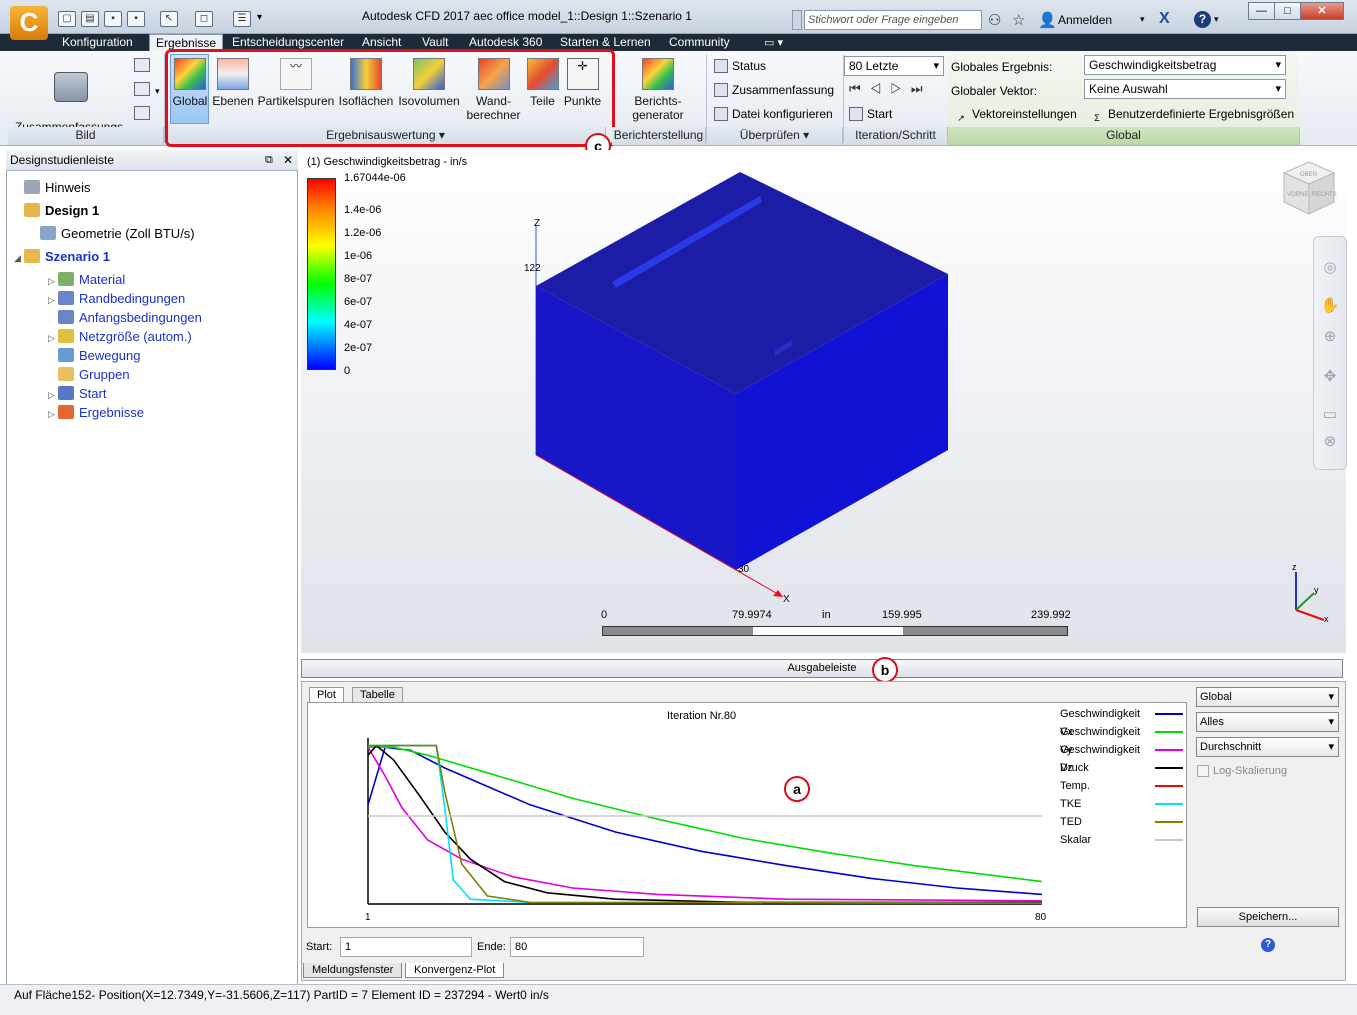 The width and height of the screenshot is (1357, 1015). Describe the element at coordinates (29, 23) in the screenshot. I see `app-logo-icon: C` at that location.